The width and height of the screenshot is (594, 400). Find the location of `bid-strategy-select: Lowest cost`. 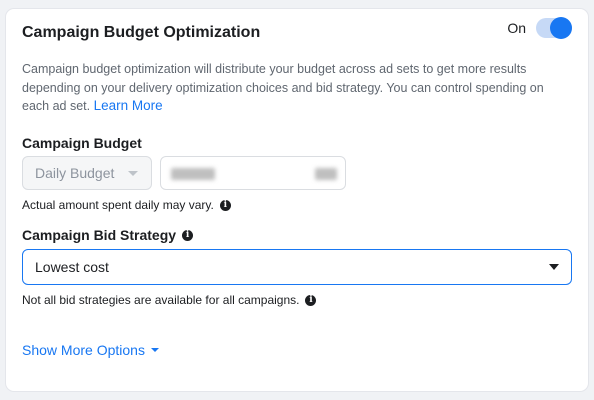

bid-strategy-select: Lowest cost is located at coordinates (297, 267).